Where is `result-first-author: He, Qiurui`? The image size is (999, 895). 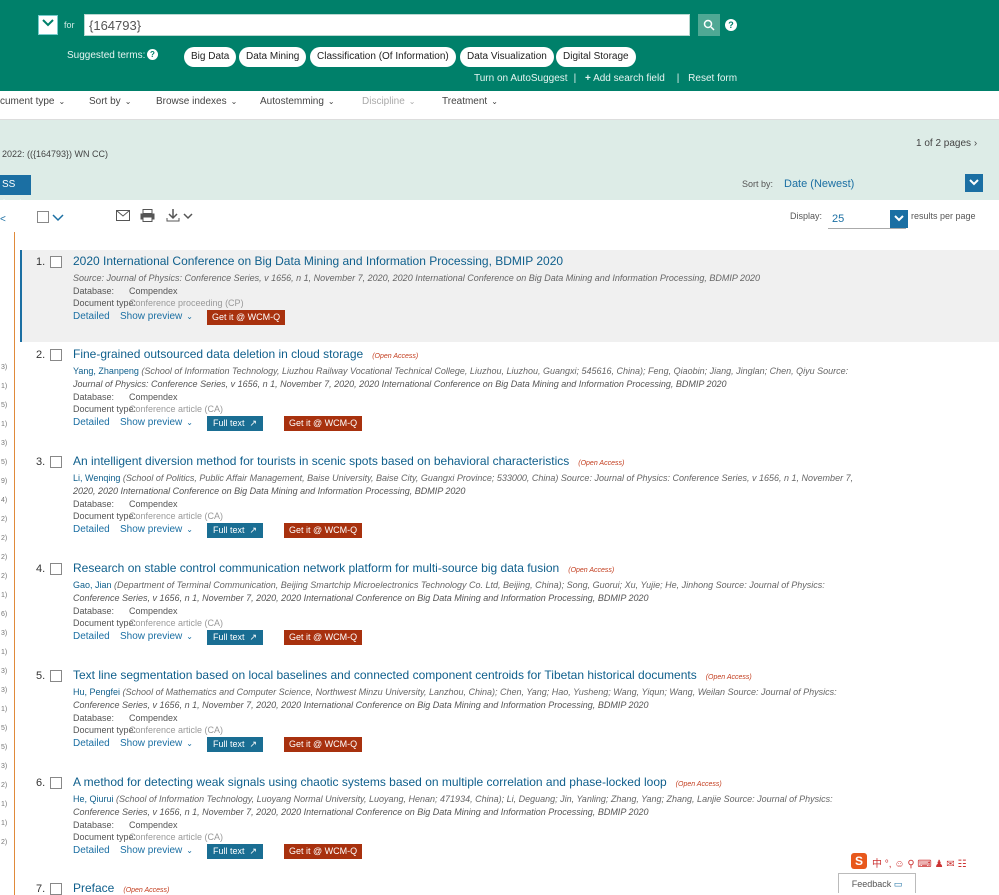 result-first-author: He, Qiurui is located at coordinates (93, 799).